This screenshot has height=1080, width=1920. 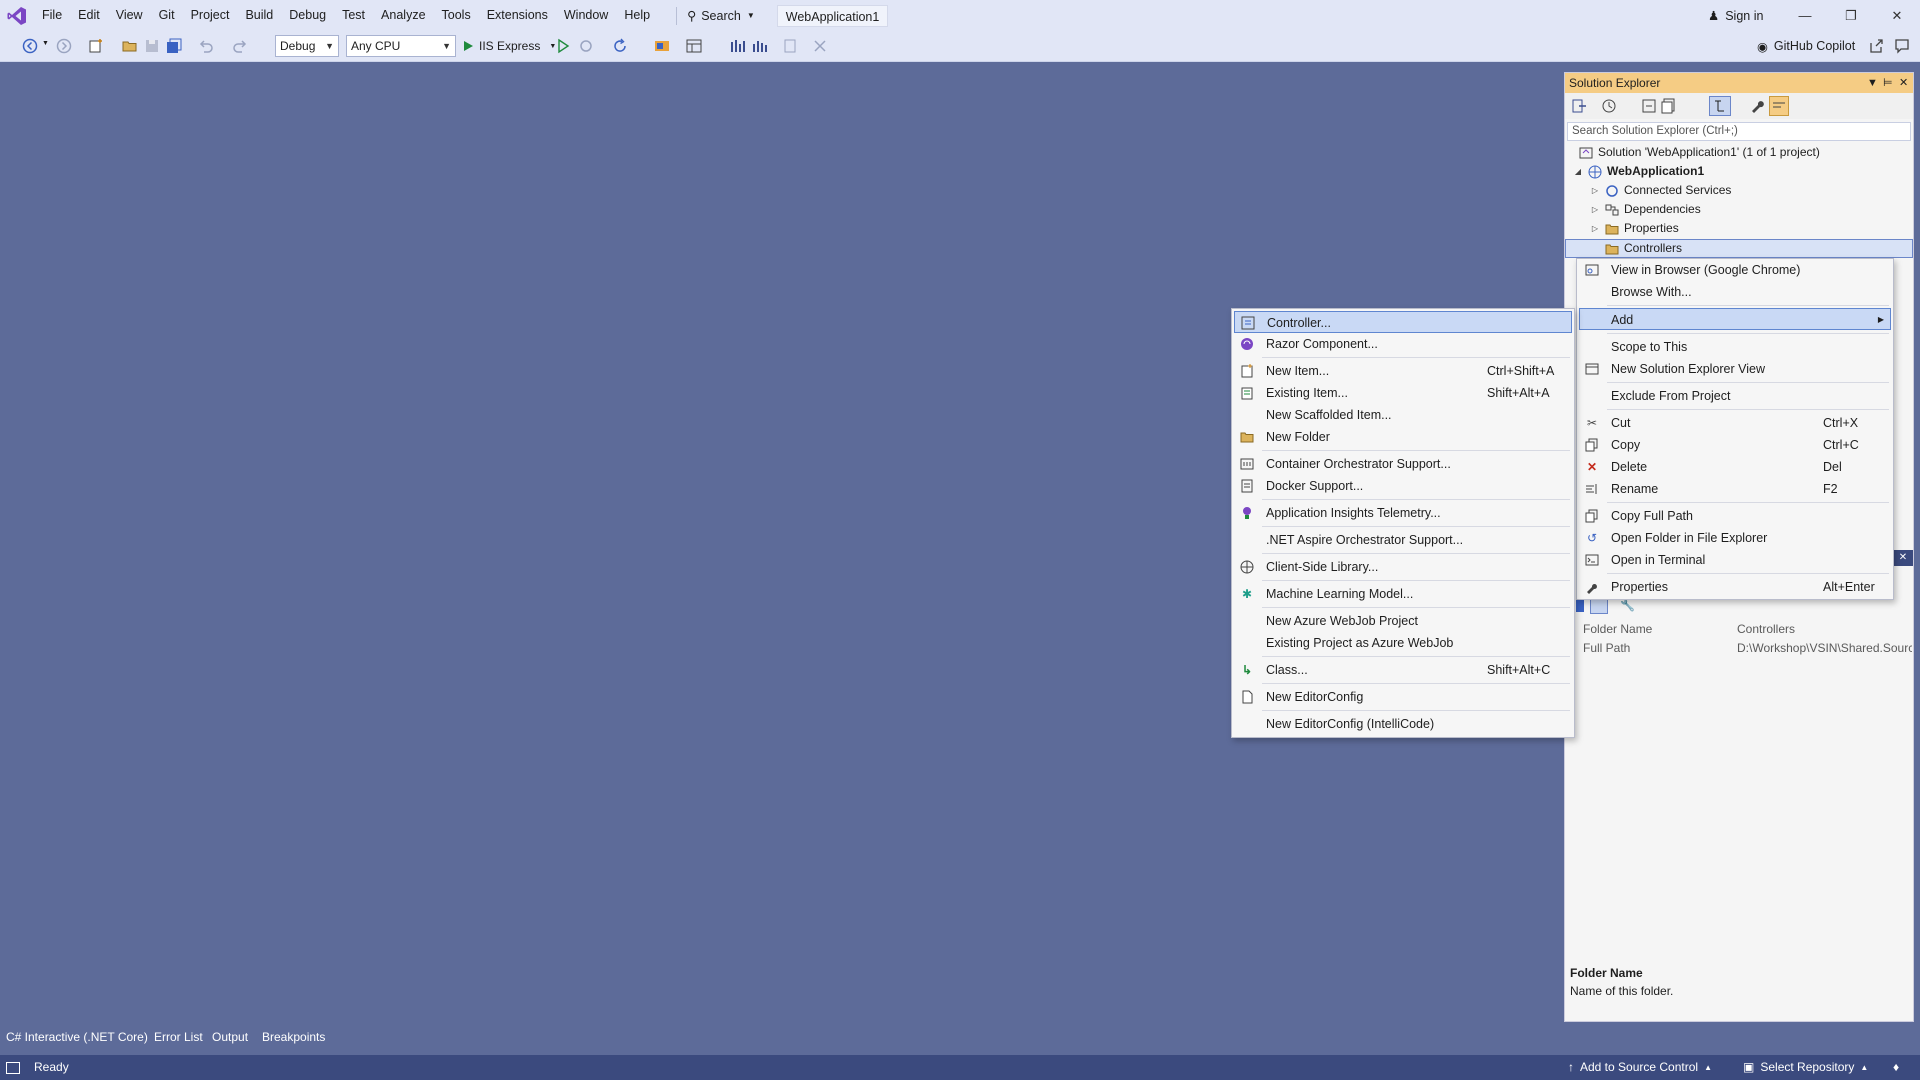 What do you see at coordinates (30, 46) in the screenshot?
I see `navigate-back-icon` at bounding box center [30, 46].